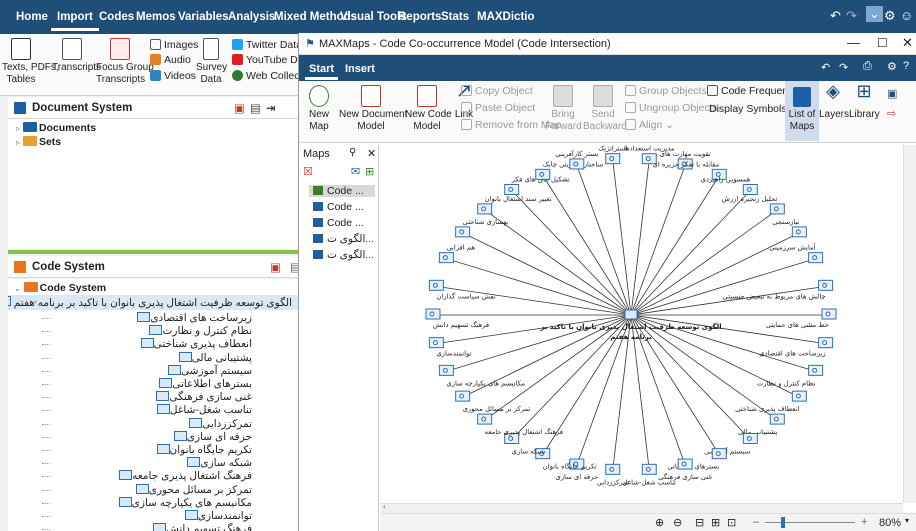 The height and width of the screenshot is (531, 916). I want to click on gear-icon: ⚙, so click(890, 16).